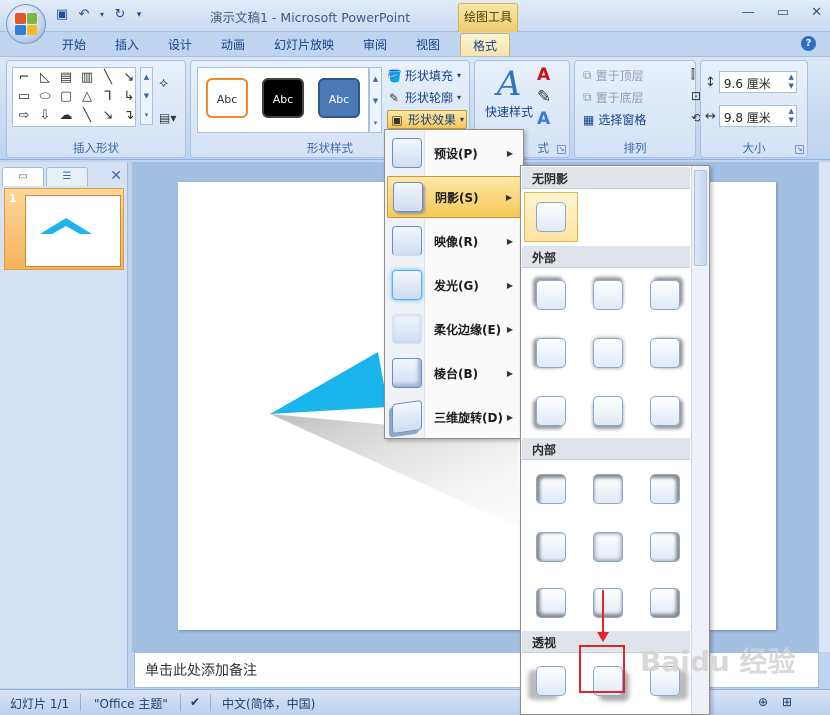  What do you see at coordinates (783, 12) in the screenshot?
I see `restore-icon: ▭` at bounding box center [783, 12].